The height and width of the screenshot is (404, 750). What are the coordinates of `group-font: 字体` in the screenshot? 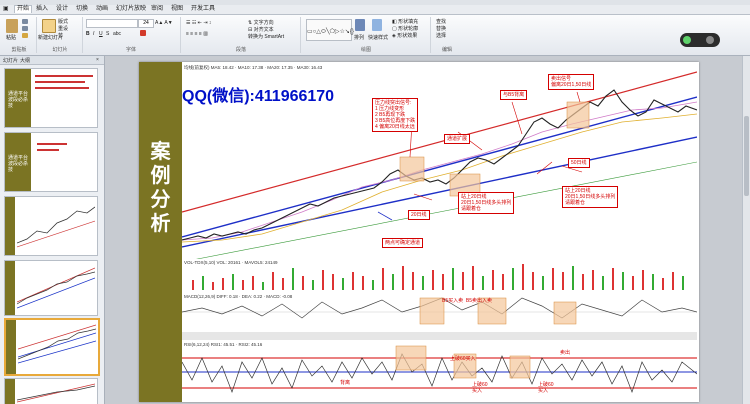 It's located at (130, 50).